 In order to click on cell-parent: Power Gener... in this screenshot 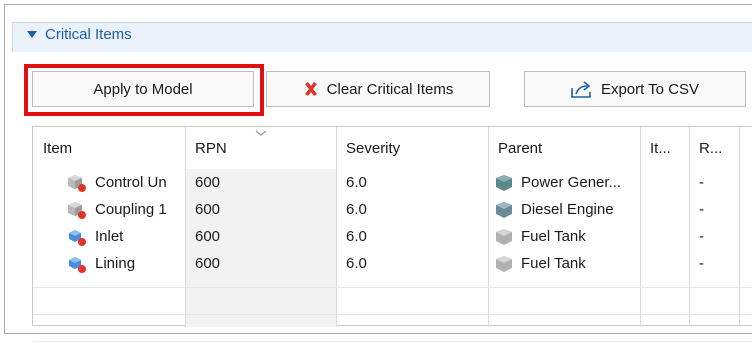, I will do `click(567, 182)`.